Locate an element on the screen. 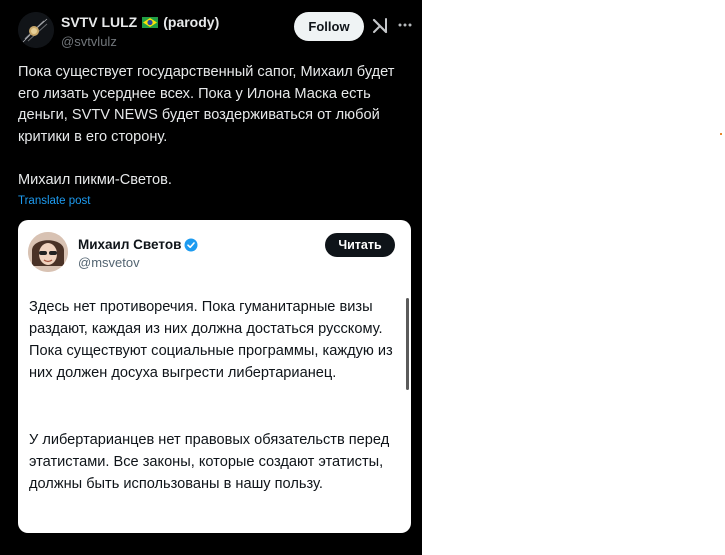  more-options-icon is located at coordinates (405, 26).